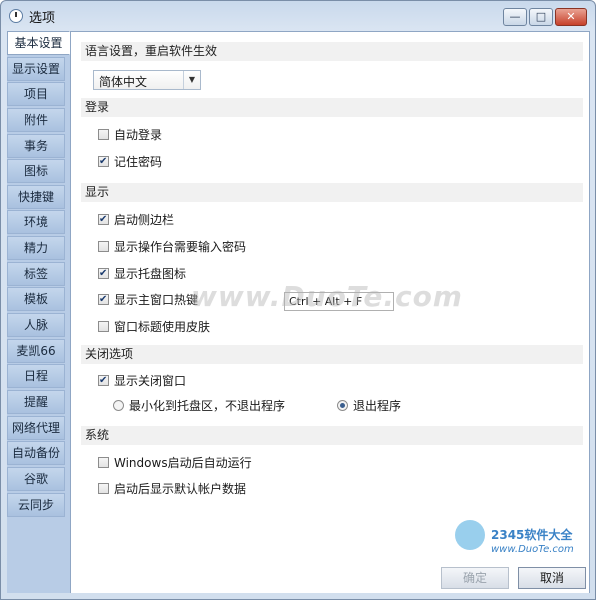 The height and width of the screenshot is (600, 596). I want to click on tab-network-proxy: 网络代理, so click(36, 427).